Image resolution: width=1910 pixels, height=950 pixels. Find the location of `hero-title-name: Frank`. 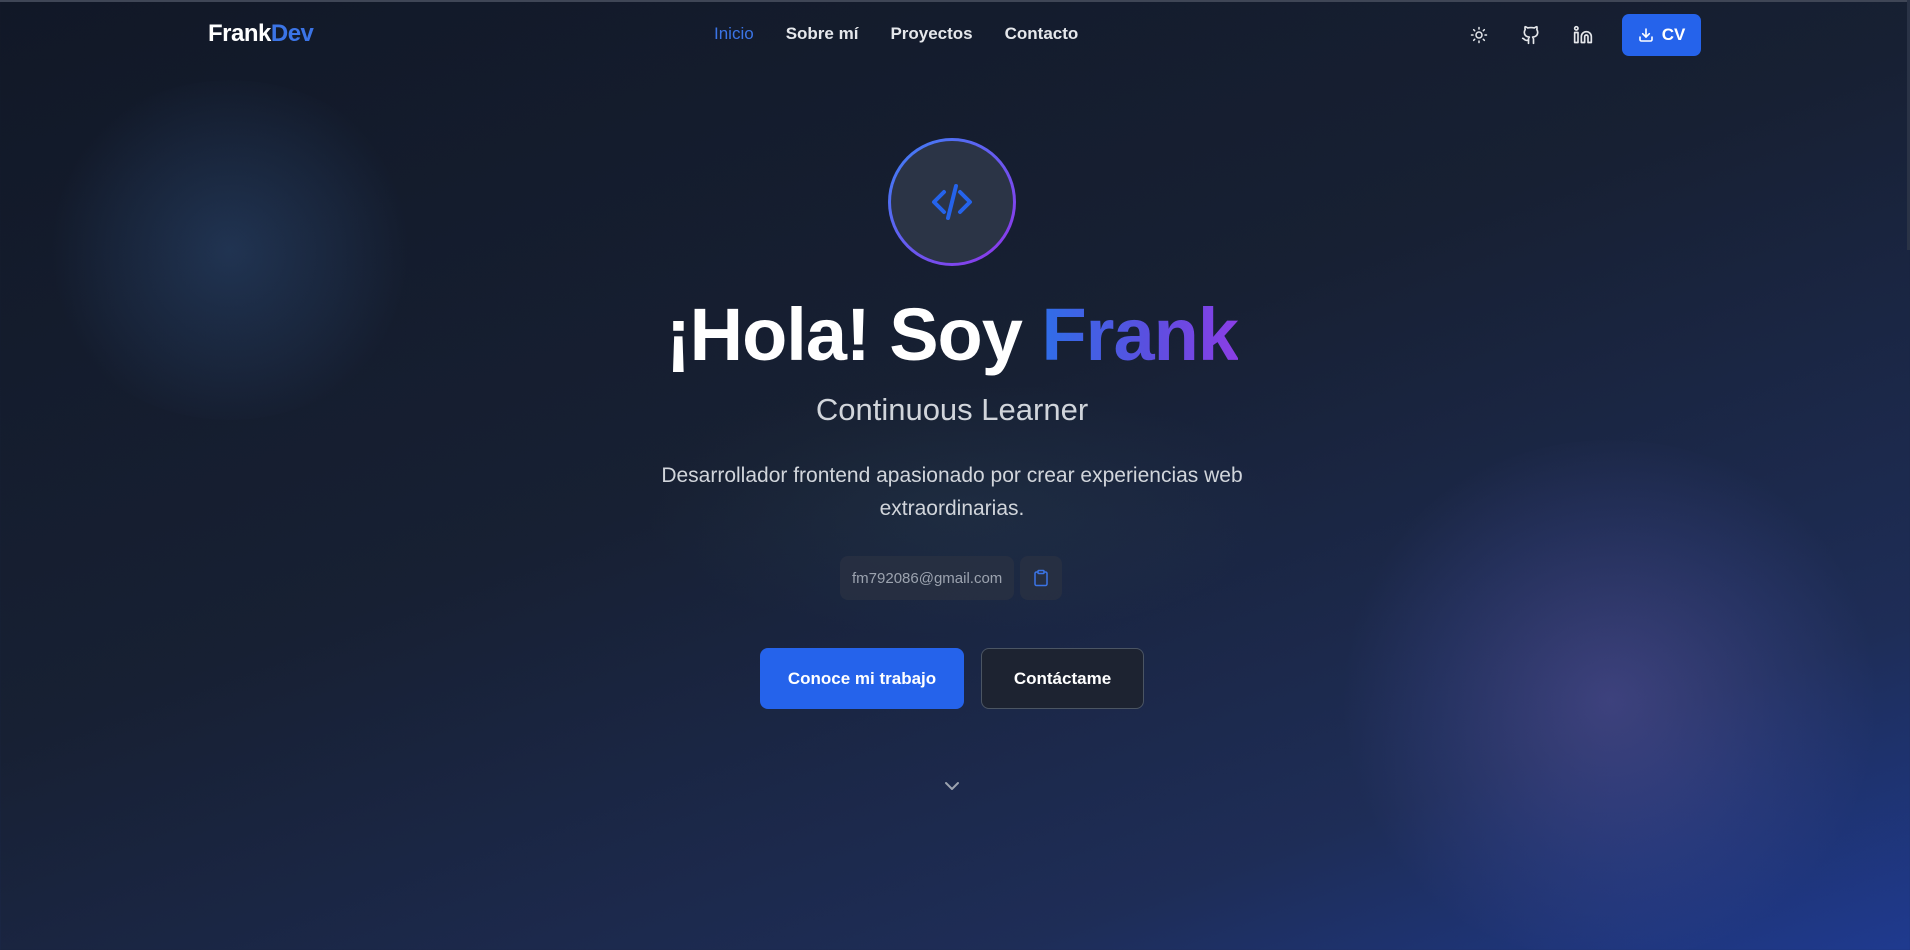

hero-title-name: Frank is located at coordinates (1140, 334).